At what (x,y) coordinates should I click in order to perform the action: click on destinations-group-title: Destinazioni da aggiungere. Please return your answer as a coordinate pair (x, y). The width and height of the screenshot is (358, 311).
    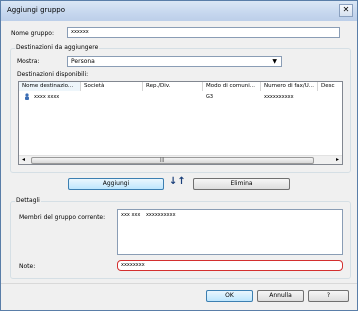
    Looking at the image, I should click on (57, 47).